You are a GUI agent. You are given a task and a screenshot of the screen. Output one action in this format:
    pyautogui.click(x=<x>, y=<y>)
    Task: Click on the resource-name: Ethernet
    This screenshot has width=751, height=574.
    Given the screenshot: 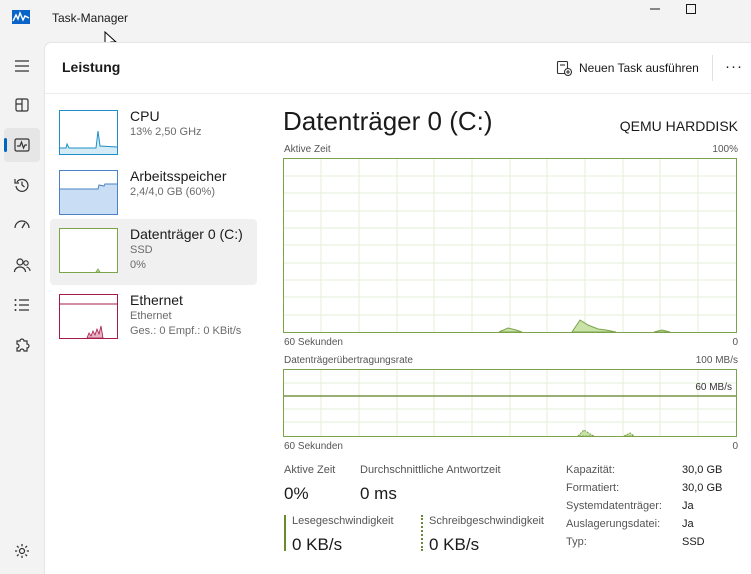 What is the action you would take?
    pyautogui.click(x=156, y=300)
    